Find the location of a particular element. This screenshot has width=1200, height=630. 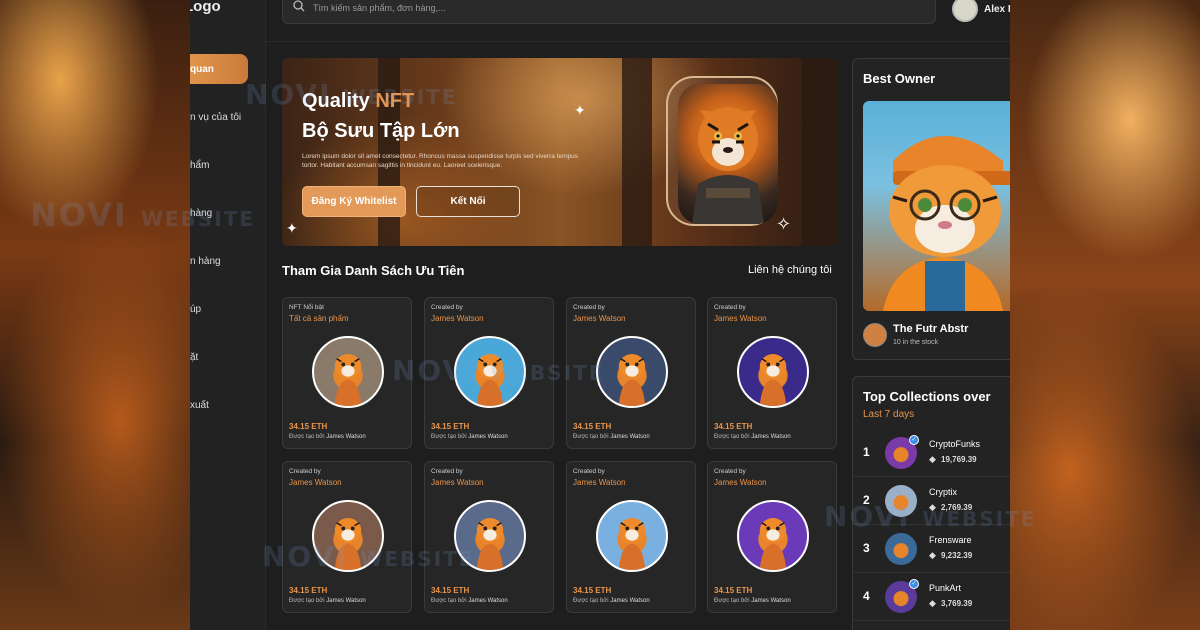

search-bar is located at coordinates (609, 12).